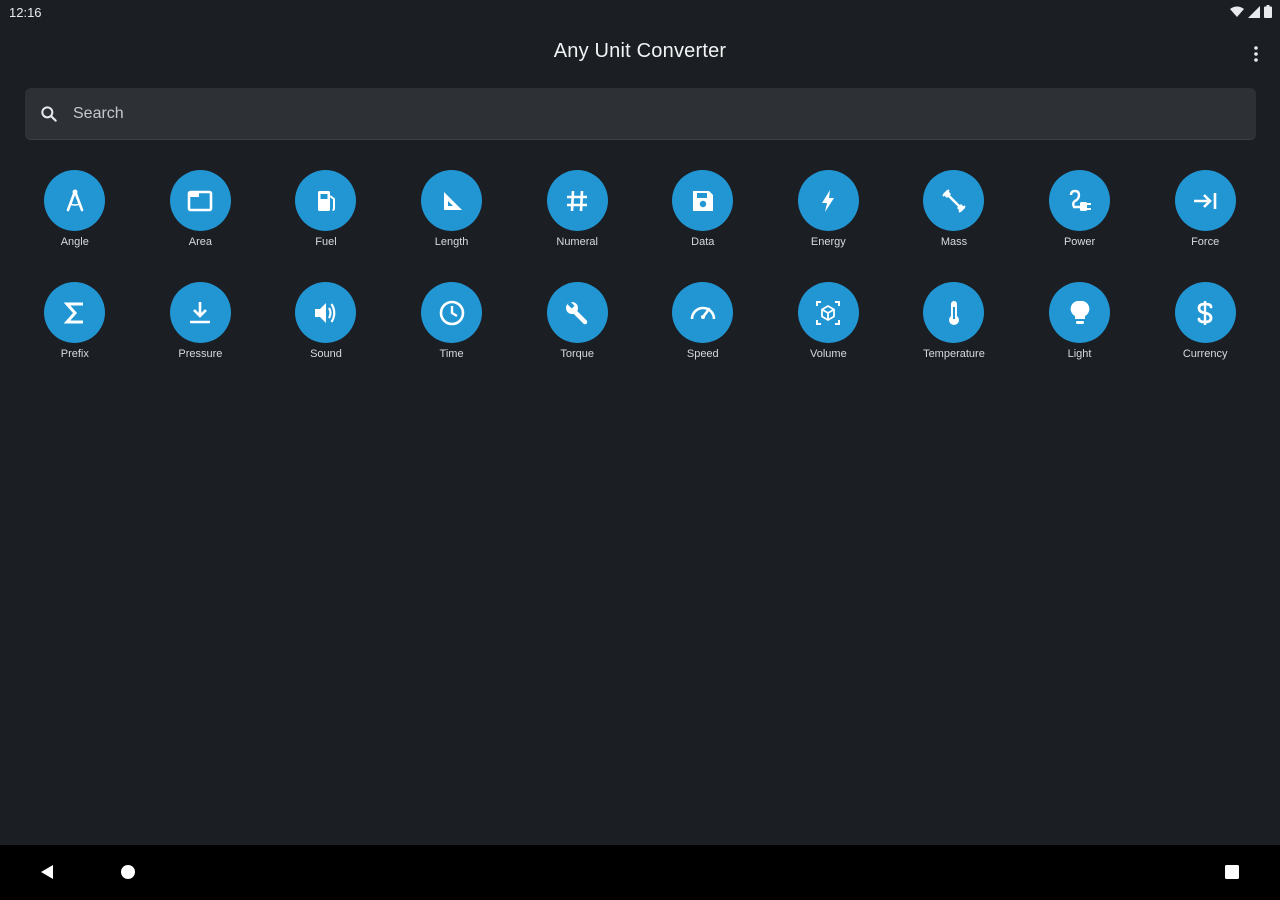  What do you see at coordinates (1254, 11) in the screenshot?
I see `signal-icon` at bounding box center [1254, 11].